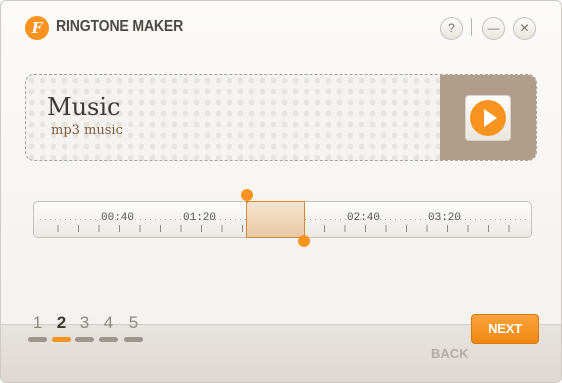  Describe the element at coordinates (108, 322) in the screenshot. I see `step-number: 4` at that location.